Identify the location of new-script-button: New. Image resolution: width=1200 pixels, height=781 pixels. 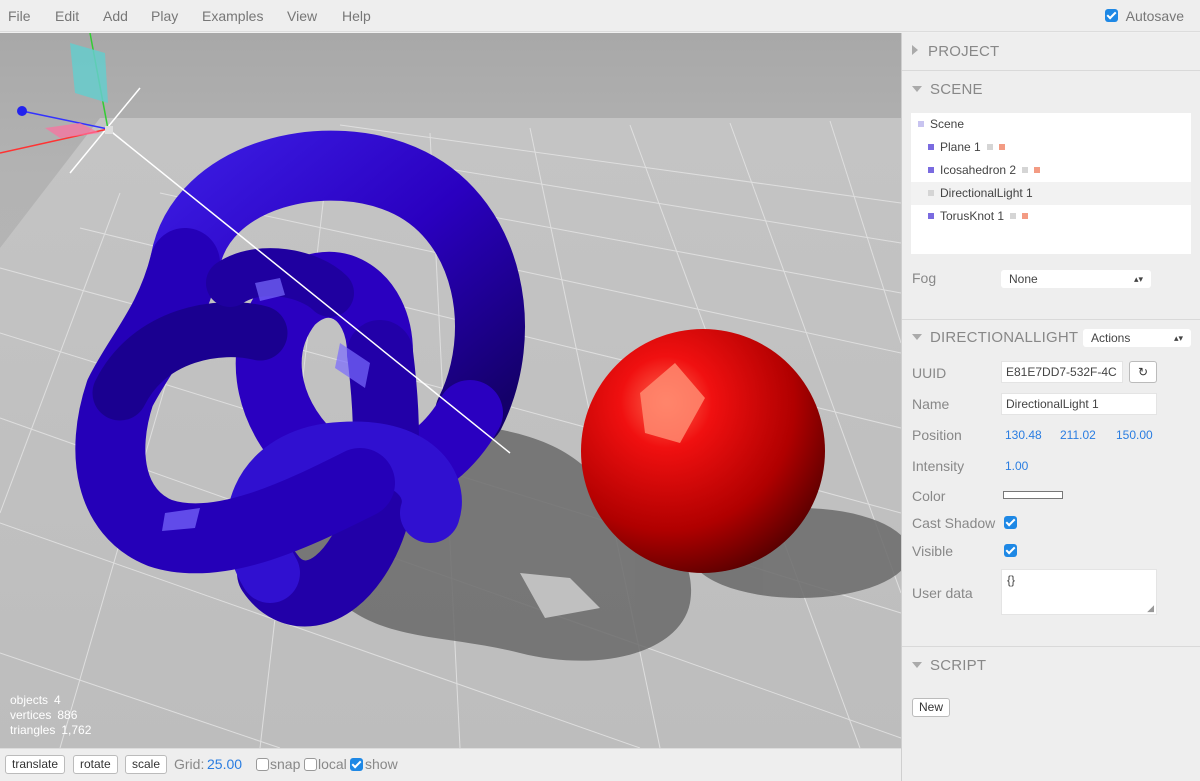
(931, 707).